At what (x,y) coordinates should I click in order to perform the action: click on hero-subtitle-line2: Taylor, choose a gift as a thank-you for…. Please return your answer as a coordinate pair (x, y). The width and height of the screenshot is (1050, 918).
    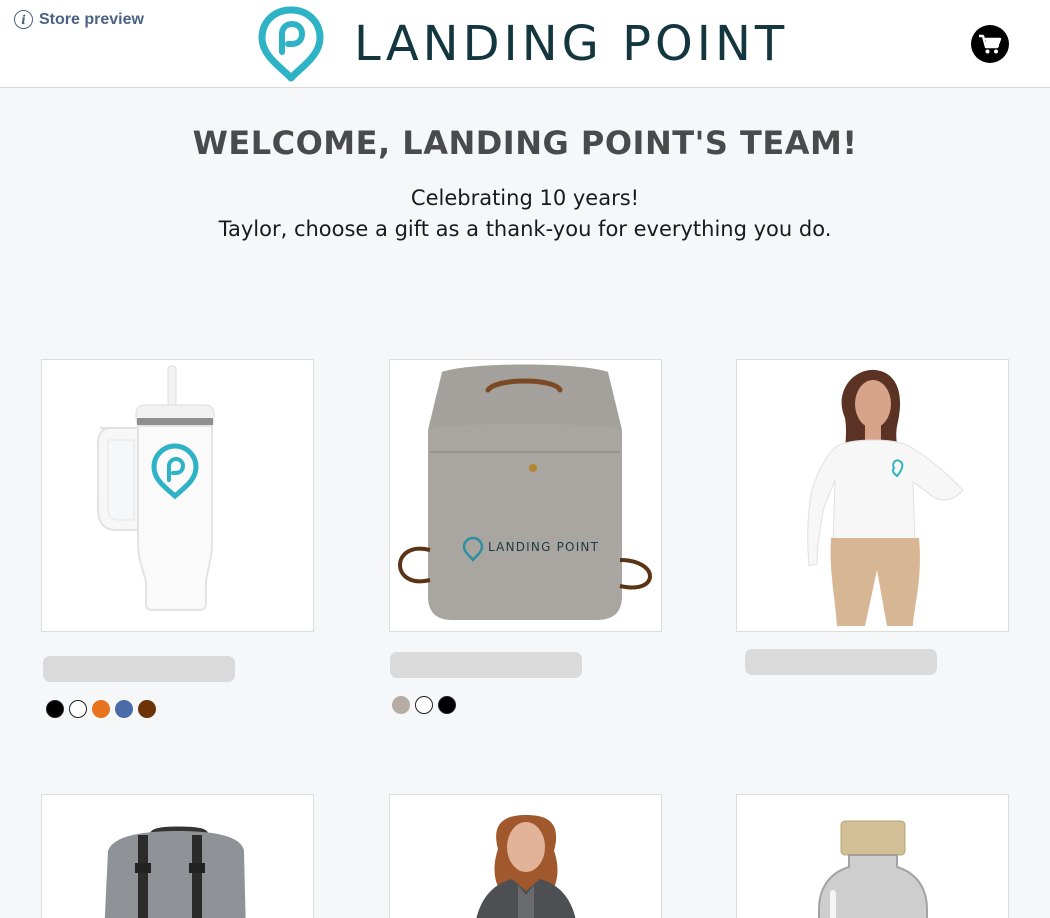
    Looking at the image, I should click on (525, 229).